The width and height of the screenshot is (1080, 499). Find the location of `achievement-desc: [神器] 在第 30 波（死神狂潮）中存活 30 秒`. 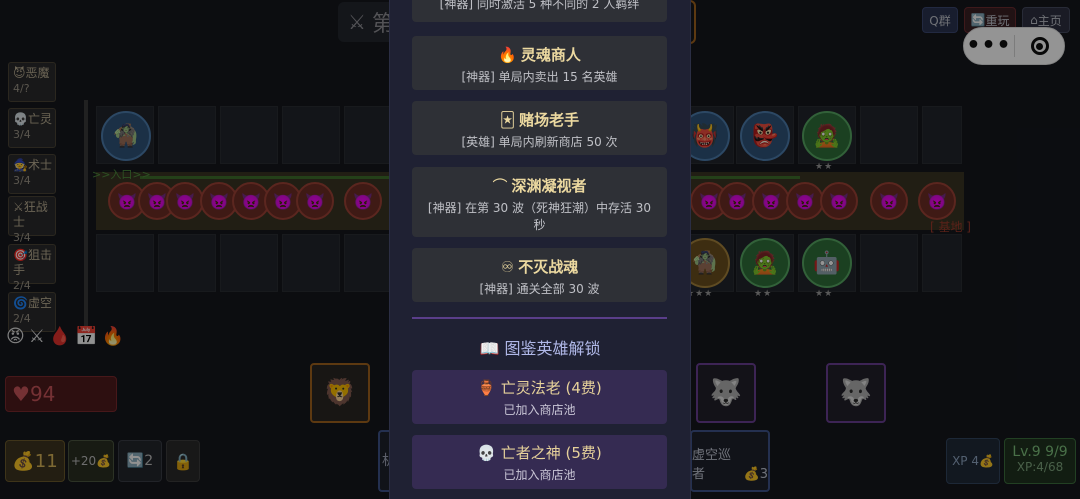

achievement-desc: [神器] 在第 30 波（死神狂潮）中存活 30 秒 is located at coordinates (539, 216).